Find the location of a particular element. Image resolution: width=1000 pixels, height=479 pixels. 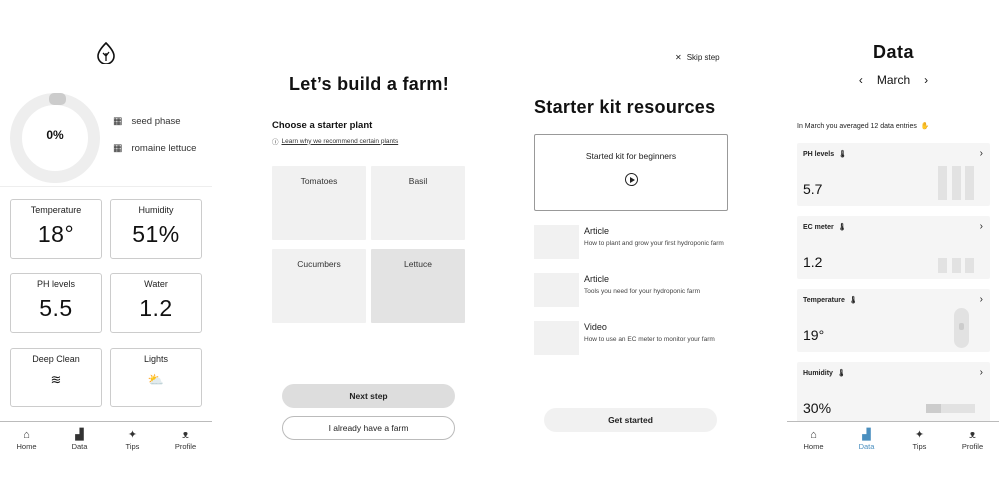

learn-link: ⓘ Learn why we recommend certain plants is located at coordinates (335, 141).